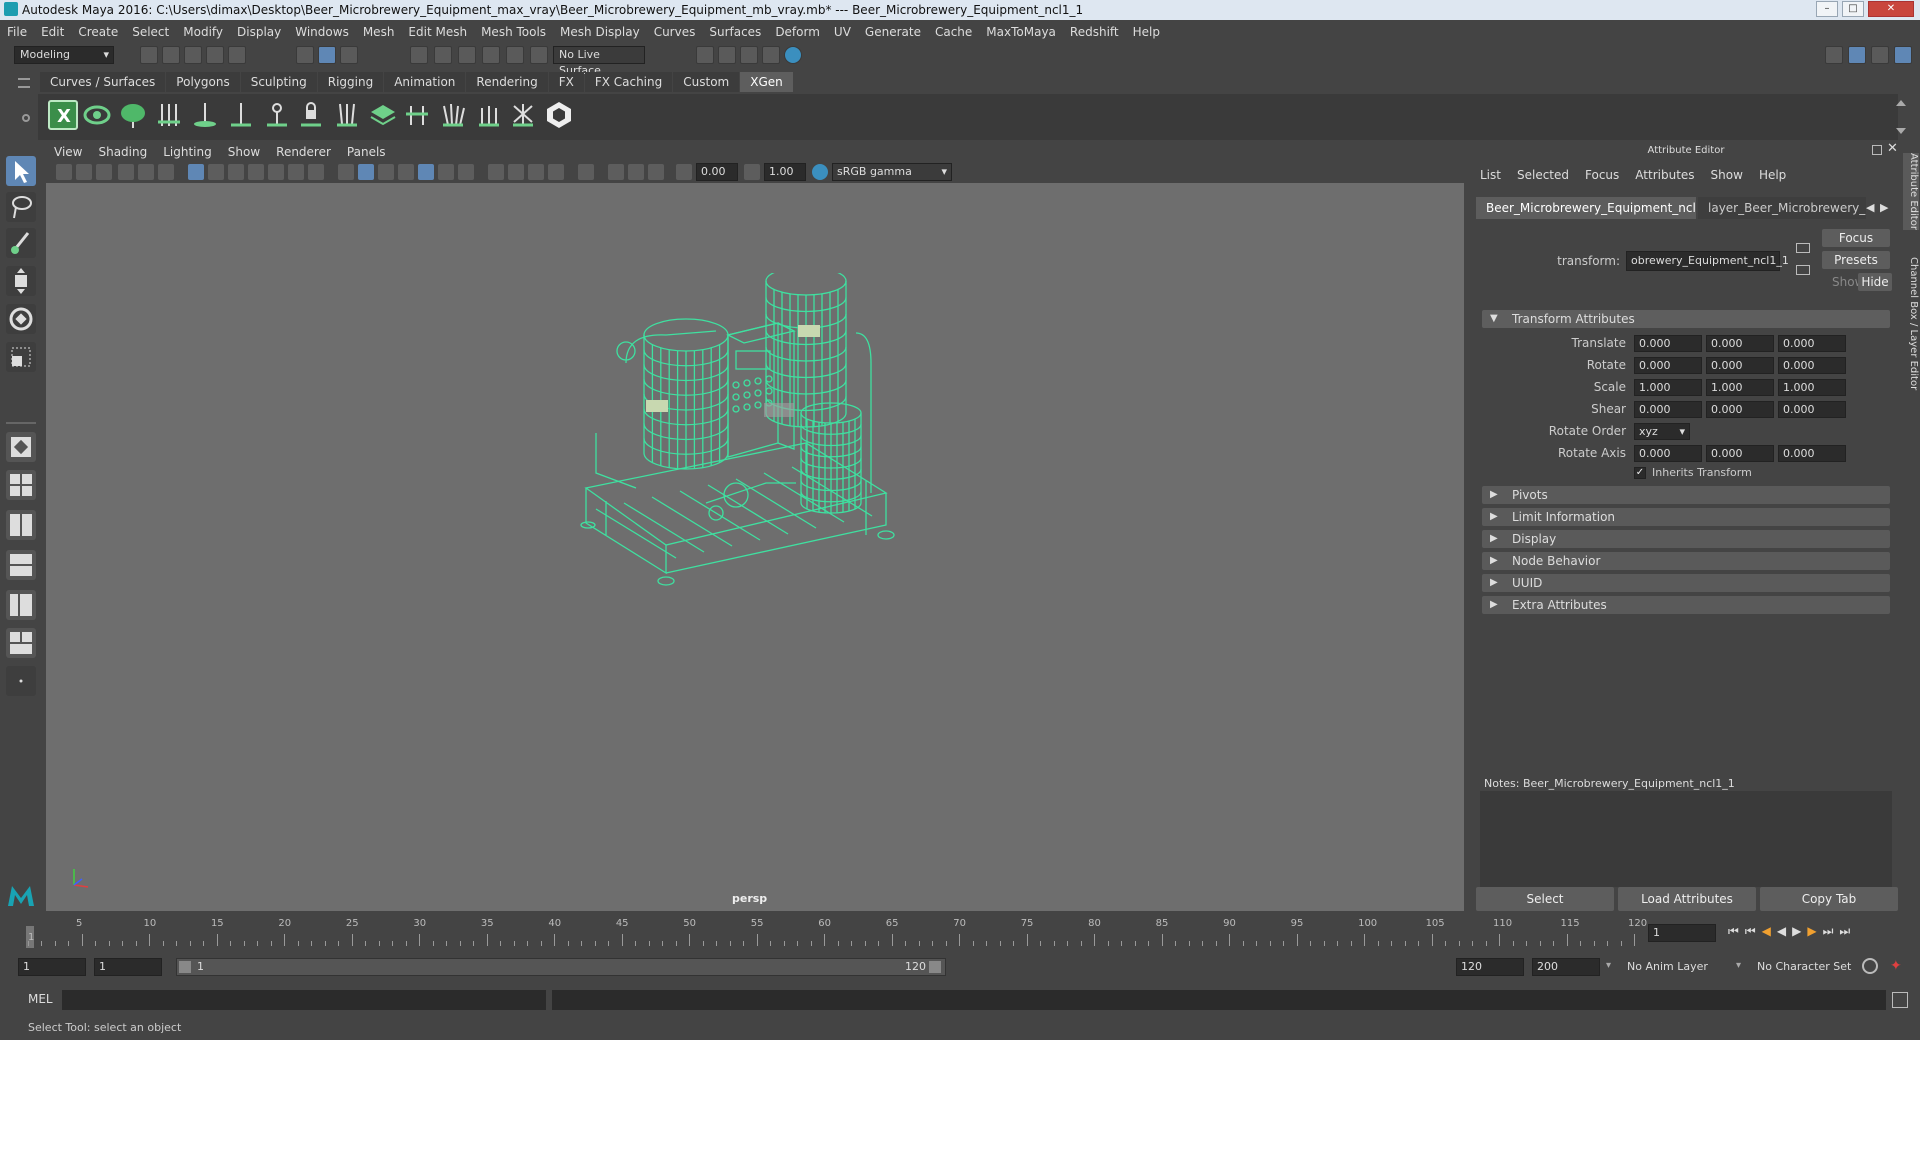 This screenshot has height=1158, width=1920. Describe the element at coordinates (1880, 55) in the screenshot. I see `tool-settings-icon` at that location.